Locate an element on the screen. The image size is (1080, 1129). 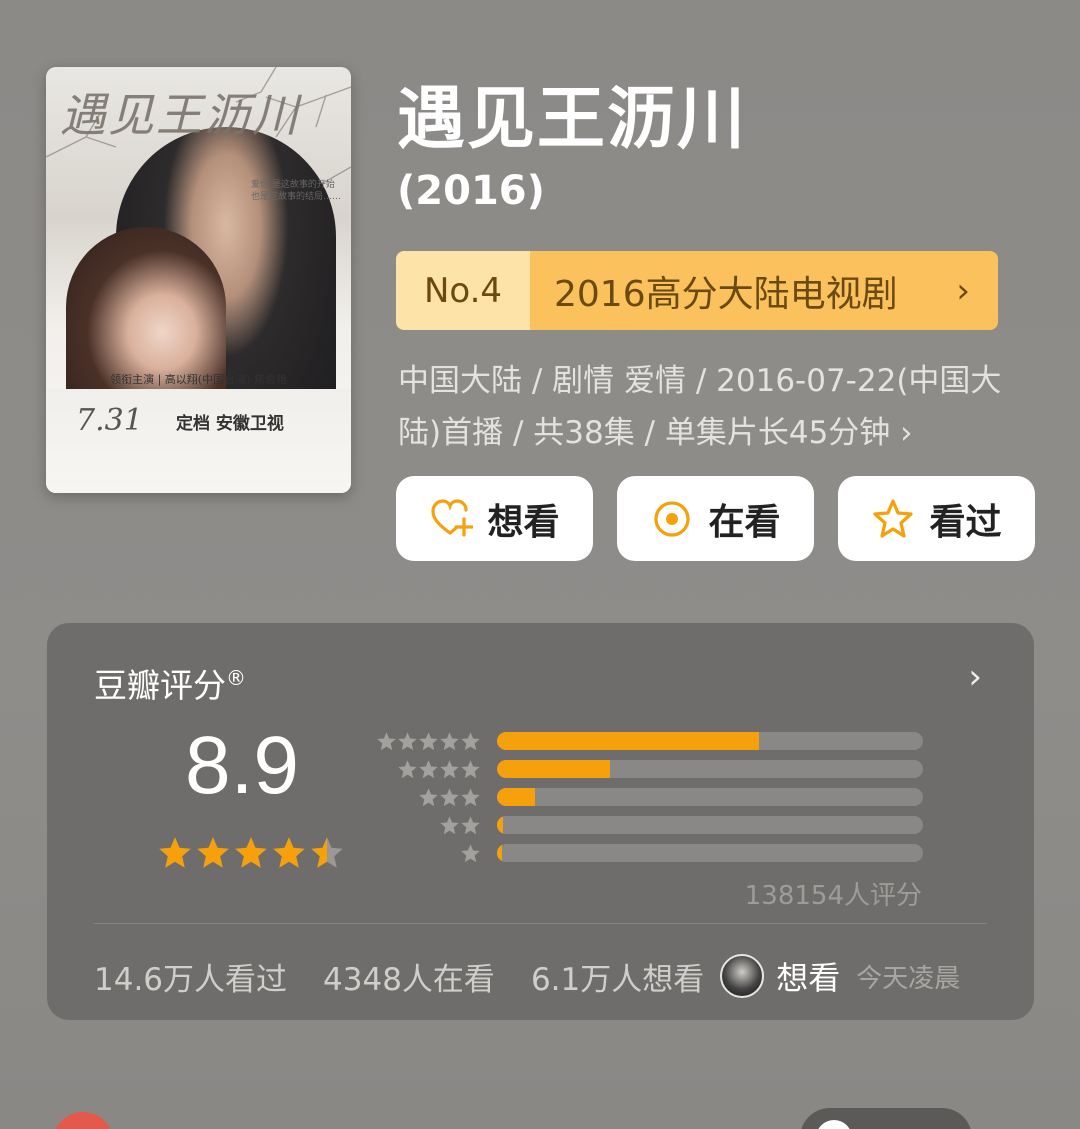
avatar is located at coordinates (742, 976).